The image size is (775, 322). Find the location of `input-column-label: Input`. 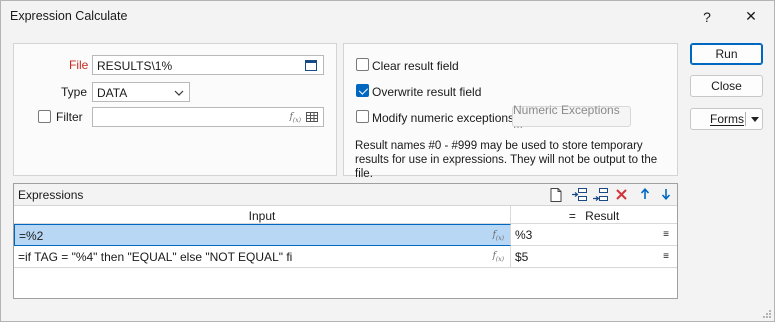

input-column-label: Input is located at coordinates (262, 216).